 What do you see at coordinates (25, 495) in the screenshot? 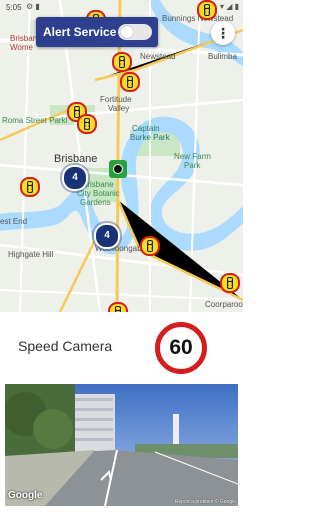
I see `google-logo: Google` at bounding box center [25, 495].